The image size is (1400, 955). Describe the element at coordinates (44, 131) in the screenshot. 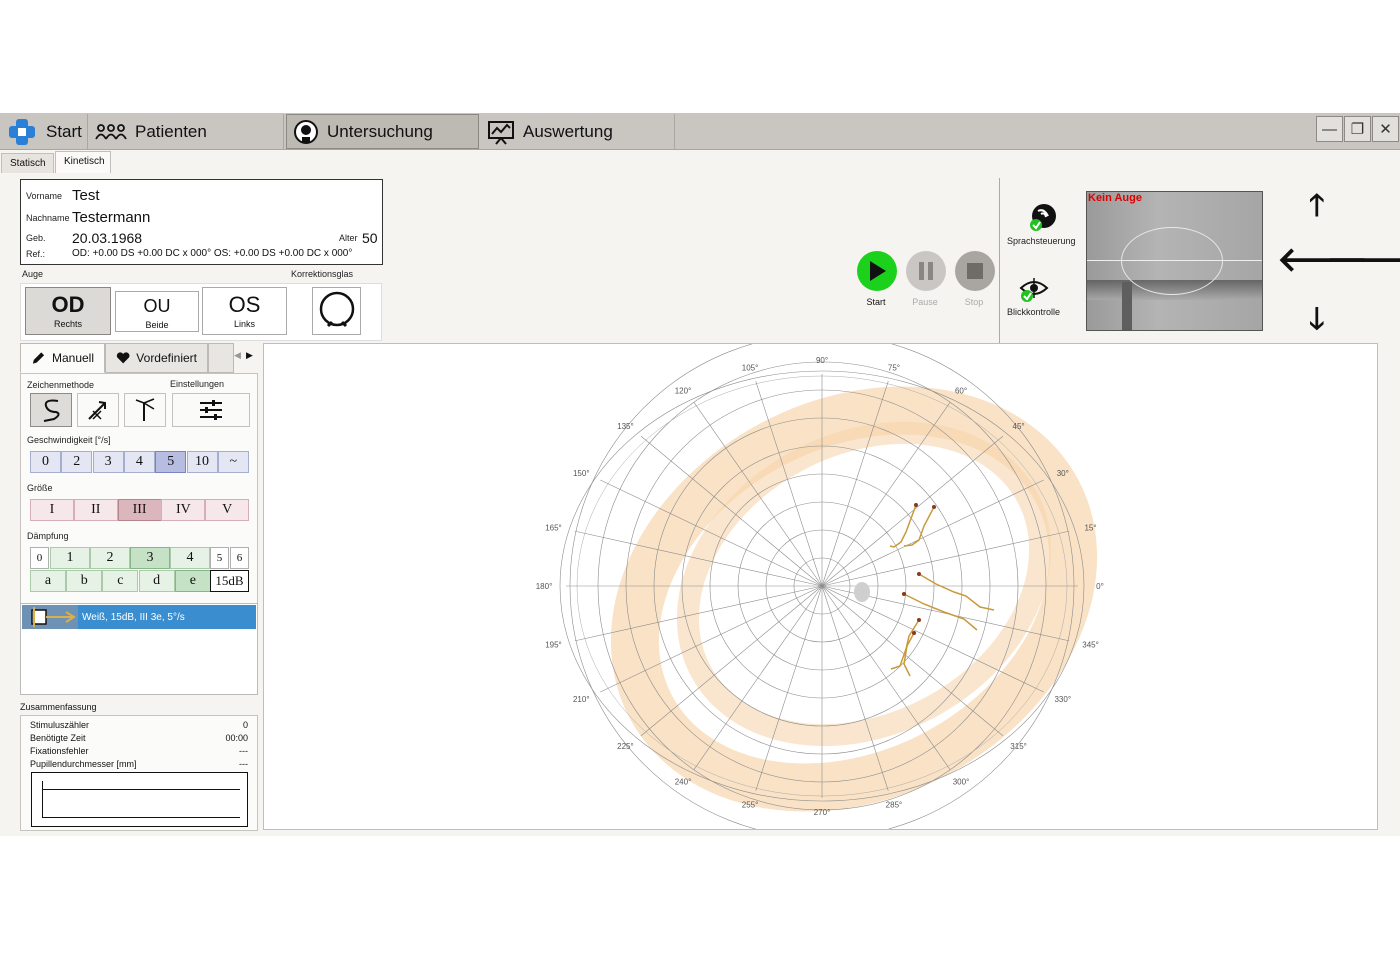

I see `nav-tab-start: Start` at that location.